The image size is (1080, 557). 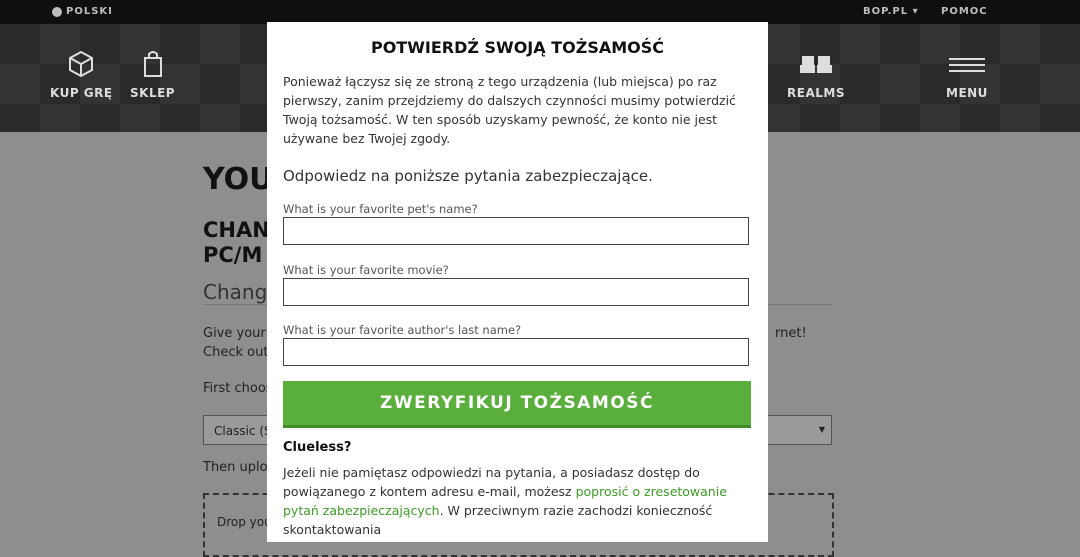 What do you see at coordinates (967, 93) in the screenshot?
I see `nav-menu-label: MENU` at bounding box center [967, 93].